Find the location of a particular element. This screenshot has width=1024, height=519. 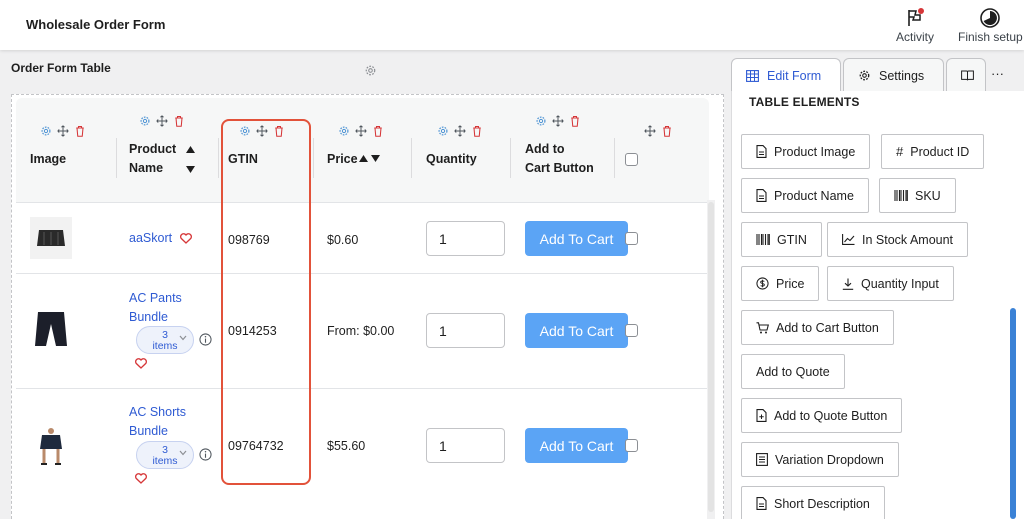

element-label: Product Image is located at coordinates (815, 151).